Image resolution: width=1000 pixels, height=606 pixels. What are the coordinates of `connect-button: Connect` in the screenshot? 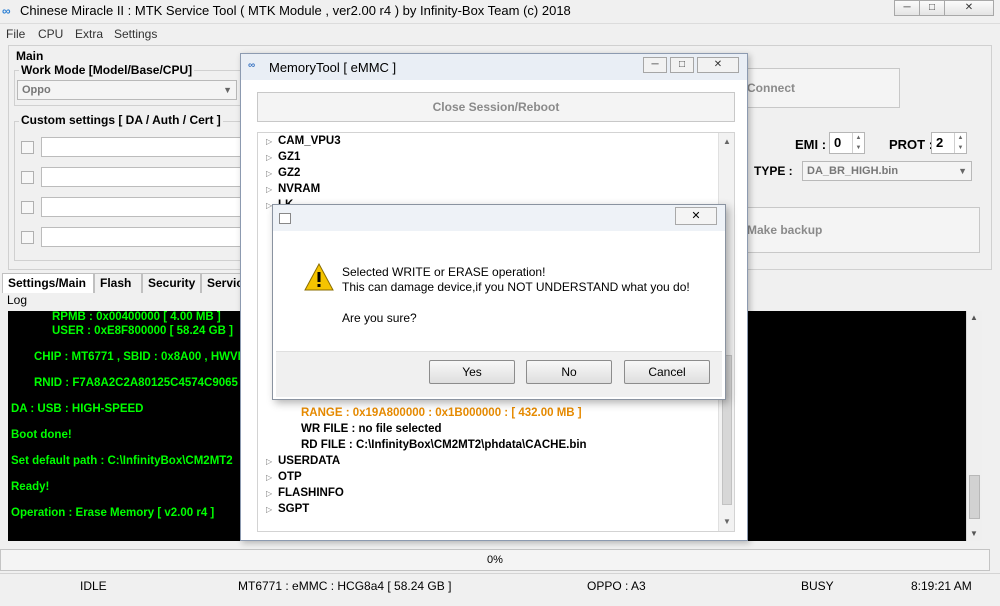 It's located at (820, 88).